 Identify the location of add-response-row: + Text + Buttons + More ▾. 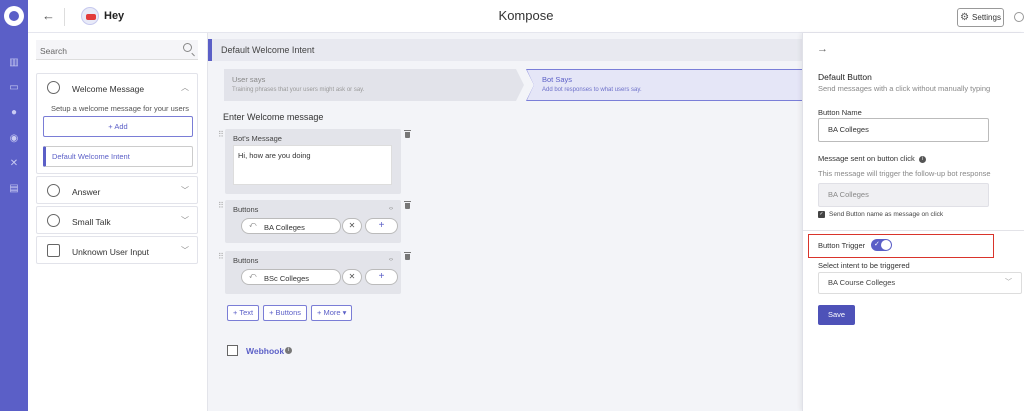
(290, 313).